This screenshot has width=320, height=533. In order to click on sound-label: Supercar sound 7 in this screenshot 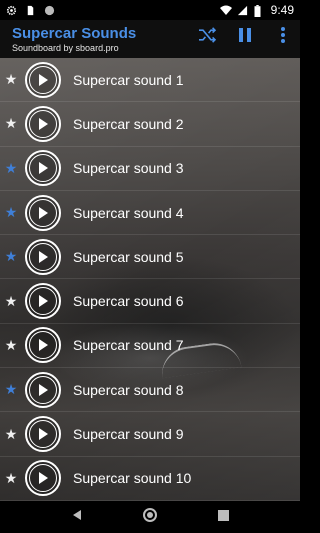, I will do `click(128, 345)`.